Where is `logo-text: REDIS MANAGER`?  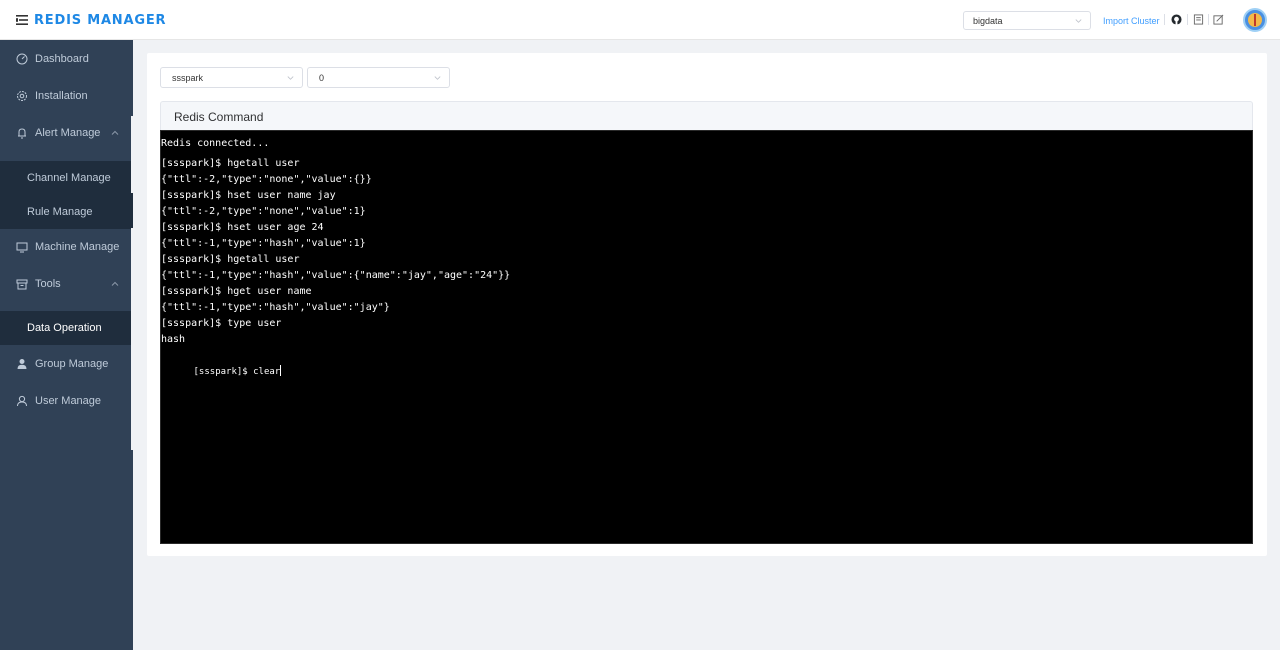 logo-text: REDIS MANAGER is located at coordinates (100, 20).